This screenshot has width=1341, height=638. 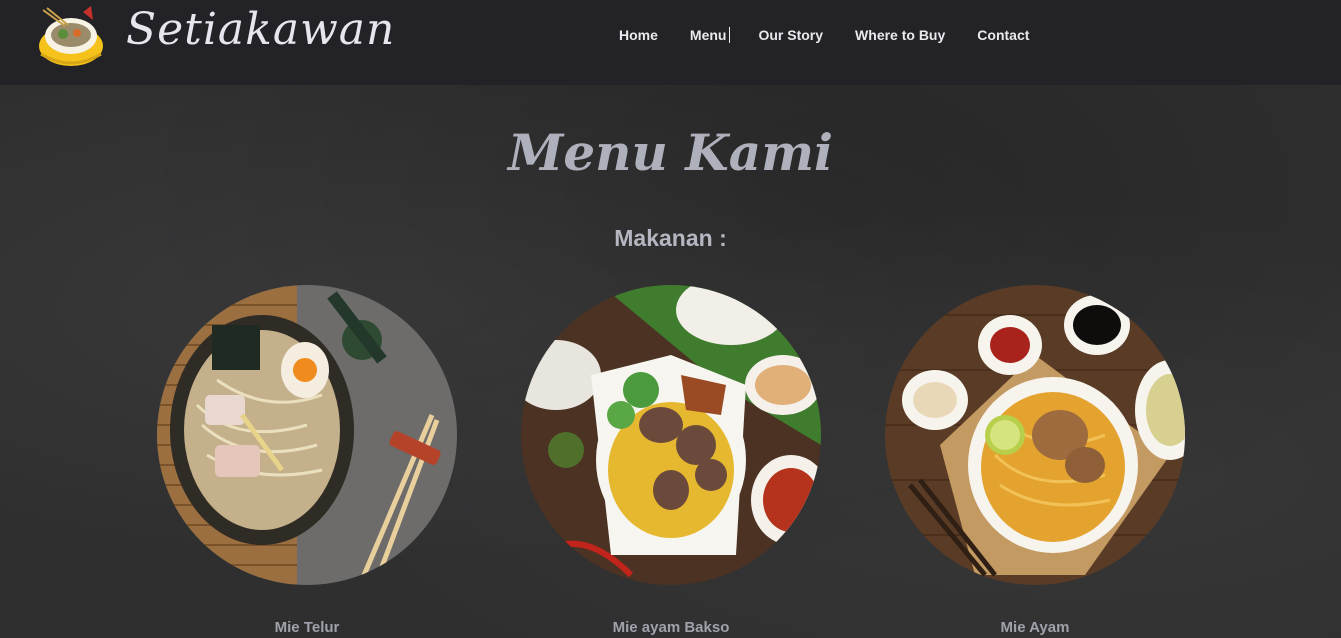 What do you see at coordinates (307, 627) in the screenshot?
I see `menu-item-name: Mie Telur` at bounding box center [307, 627].